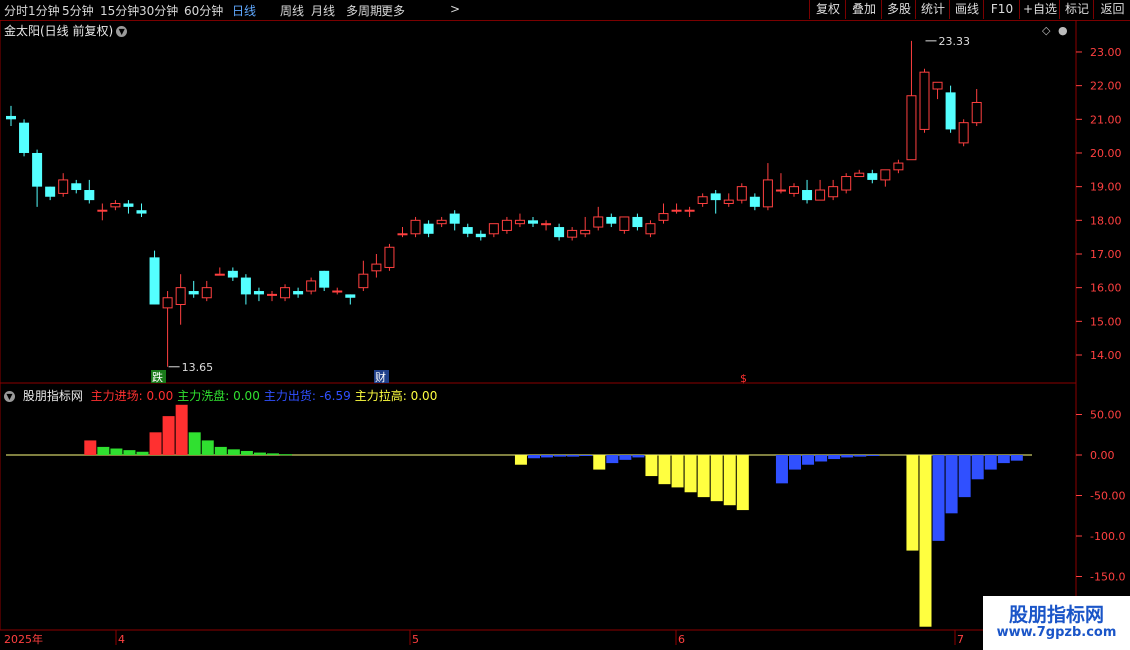 Image resolution: width=1130 pixels, height=650 pixels. I want to click on price-label: 22.00, so click(1106, 86).